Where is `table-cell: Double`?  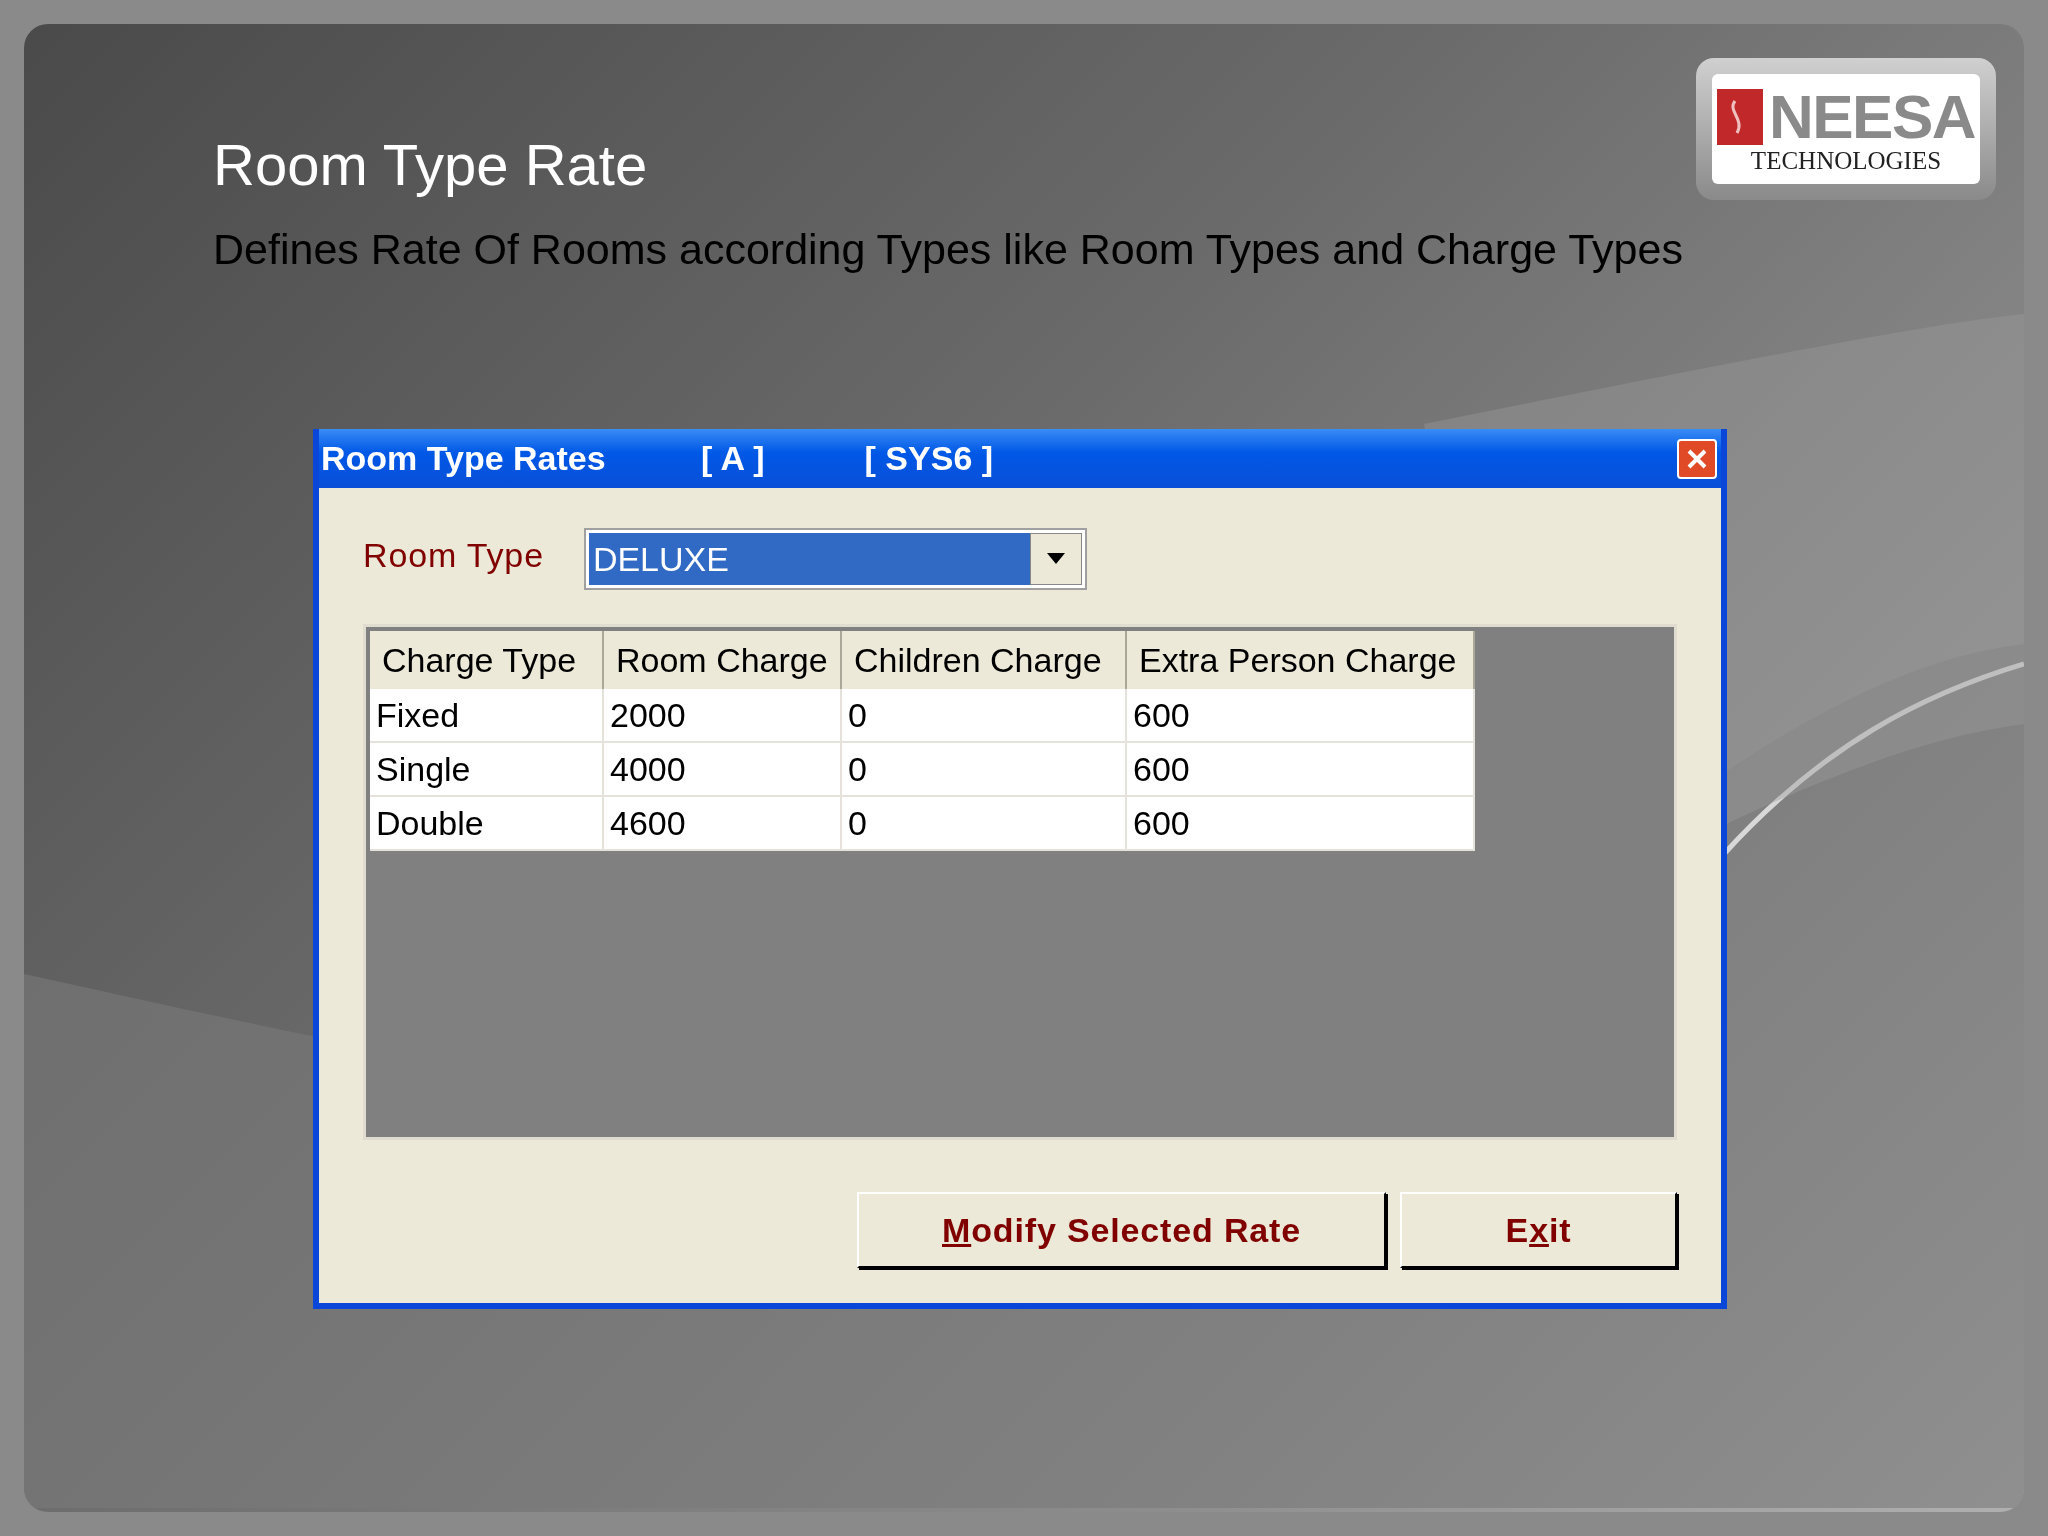
table-cell: Double is located at coordinates (487, 824).